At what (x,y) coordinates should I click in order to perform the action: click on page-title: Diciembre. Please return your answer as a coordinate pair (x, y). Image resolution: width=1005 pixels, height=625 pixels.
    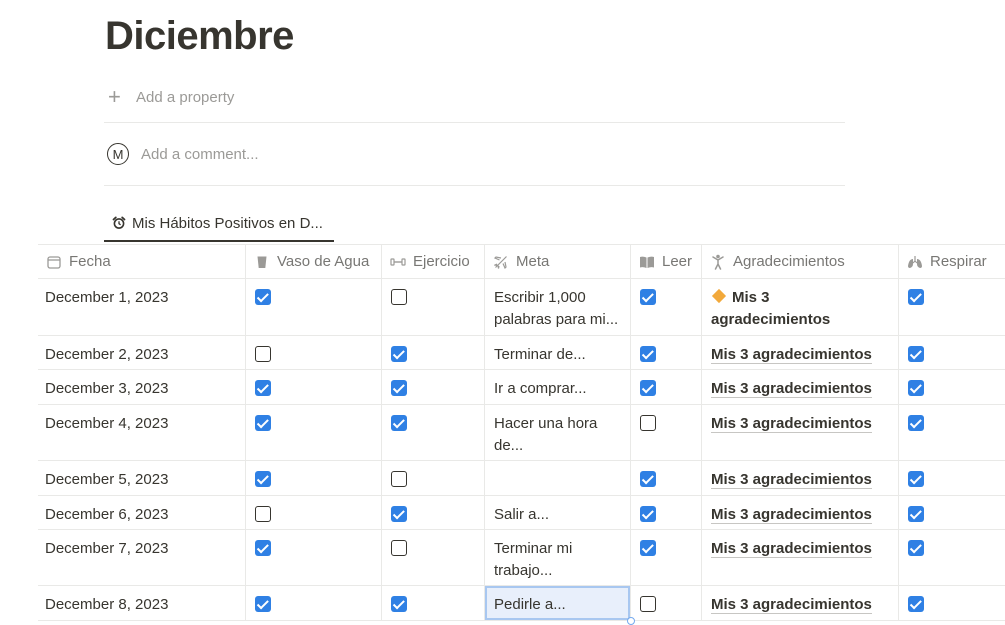
    Looking at the image, I should click on (199, 36).